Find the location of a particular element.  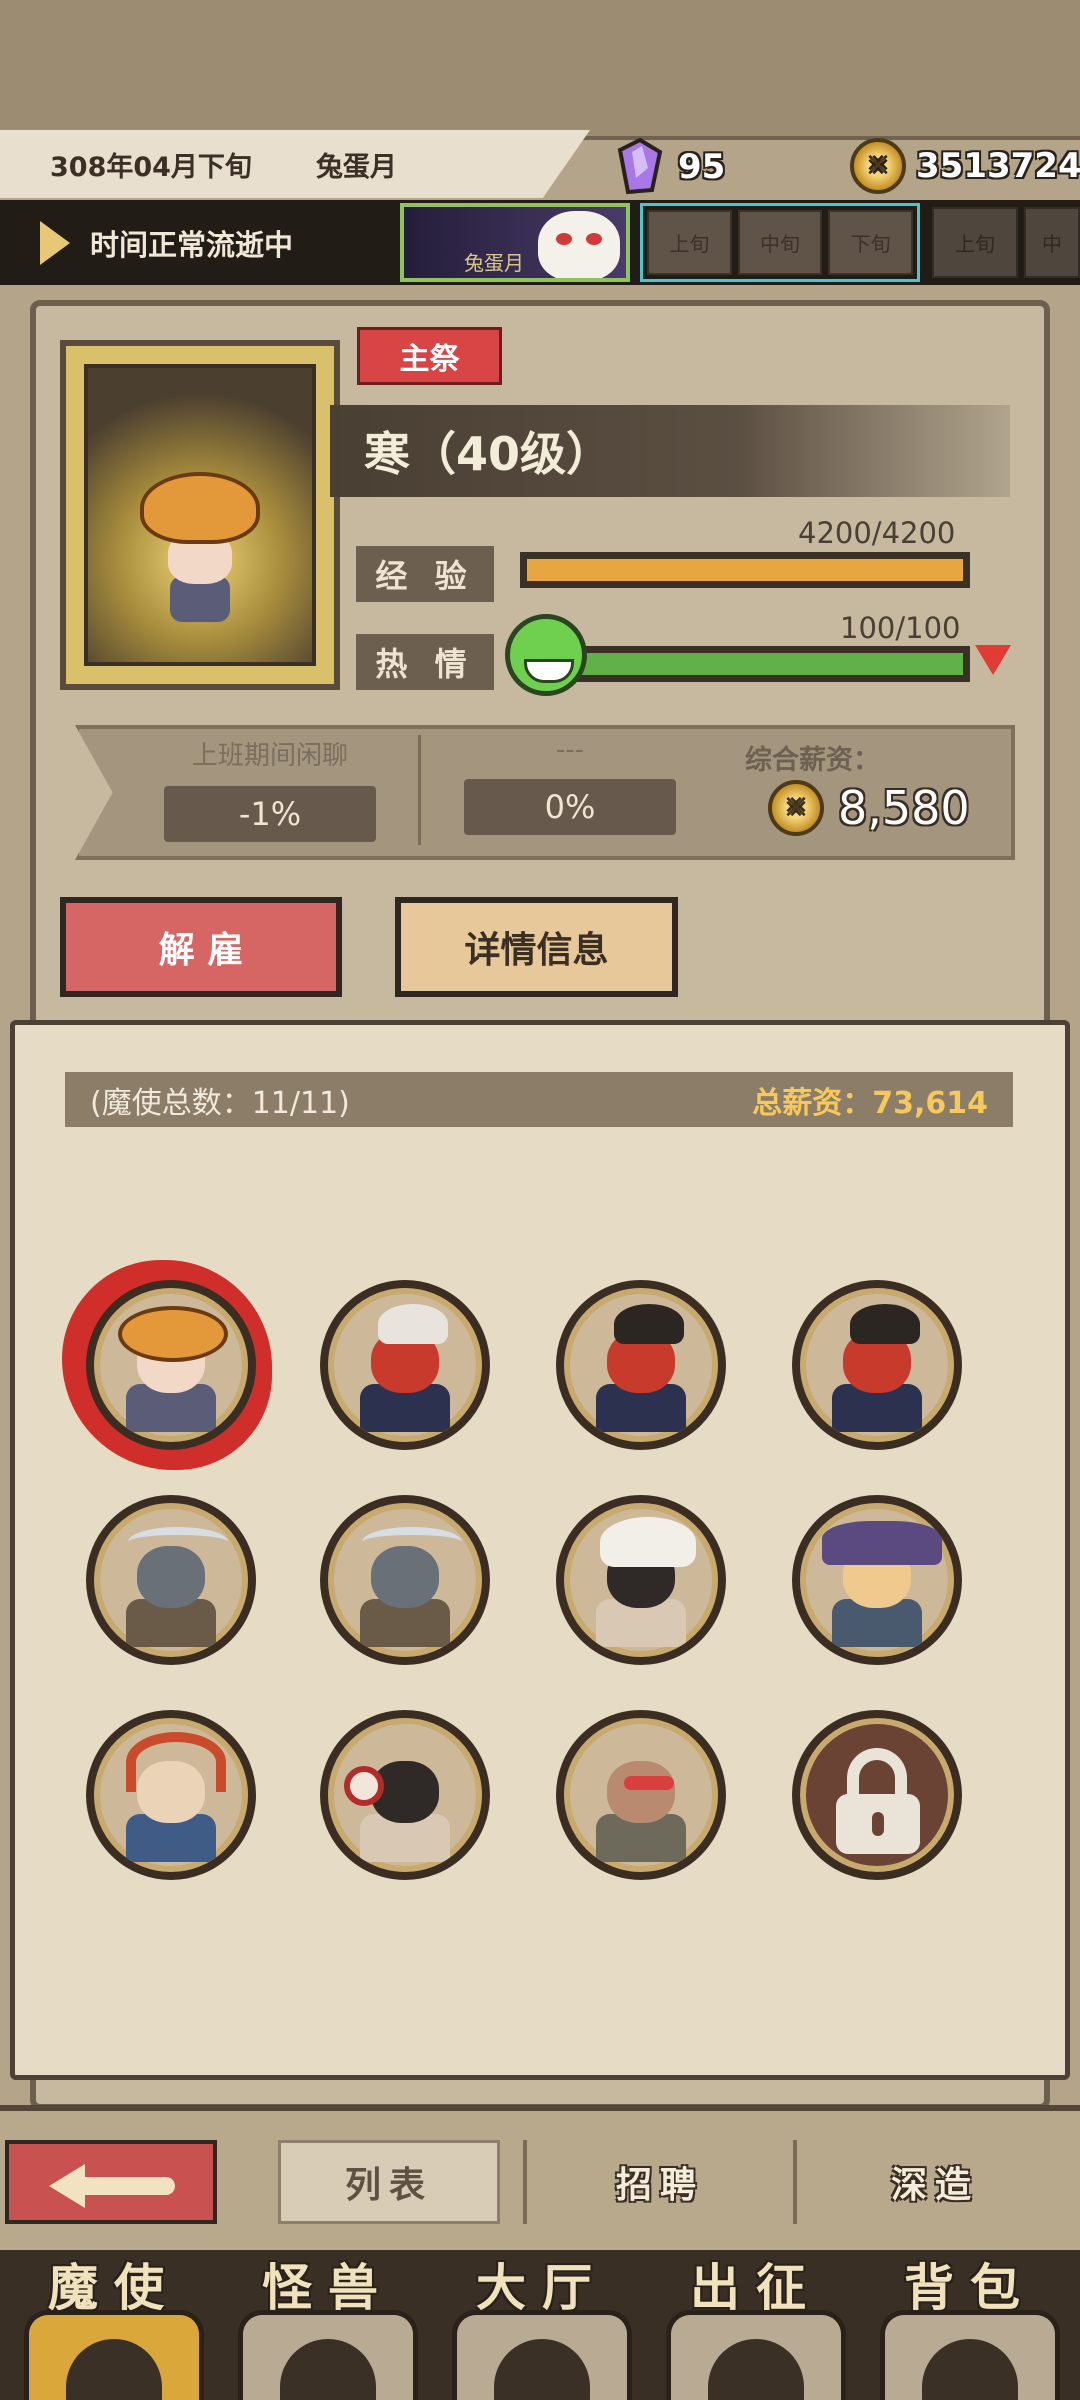

trait-chat-label: 上班期间闲聊 is located at coordinates (269, 756).